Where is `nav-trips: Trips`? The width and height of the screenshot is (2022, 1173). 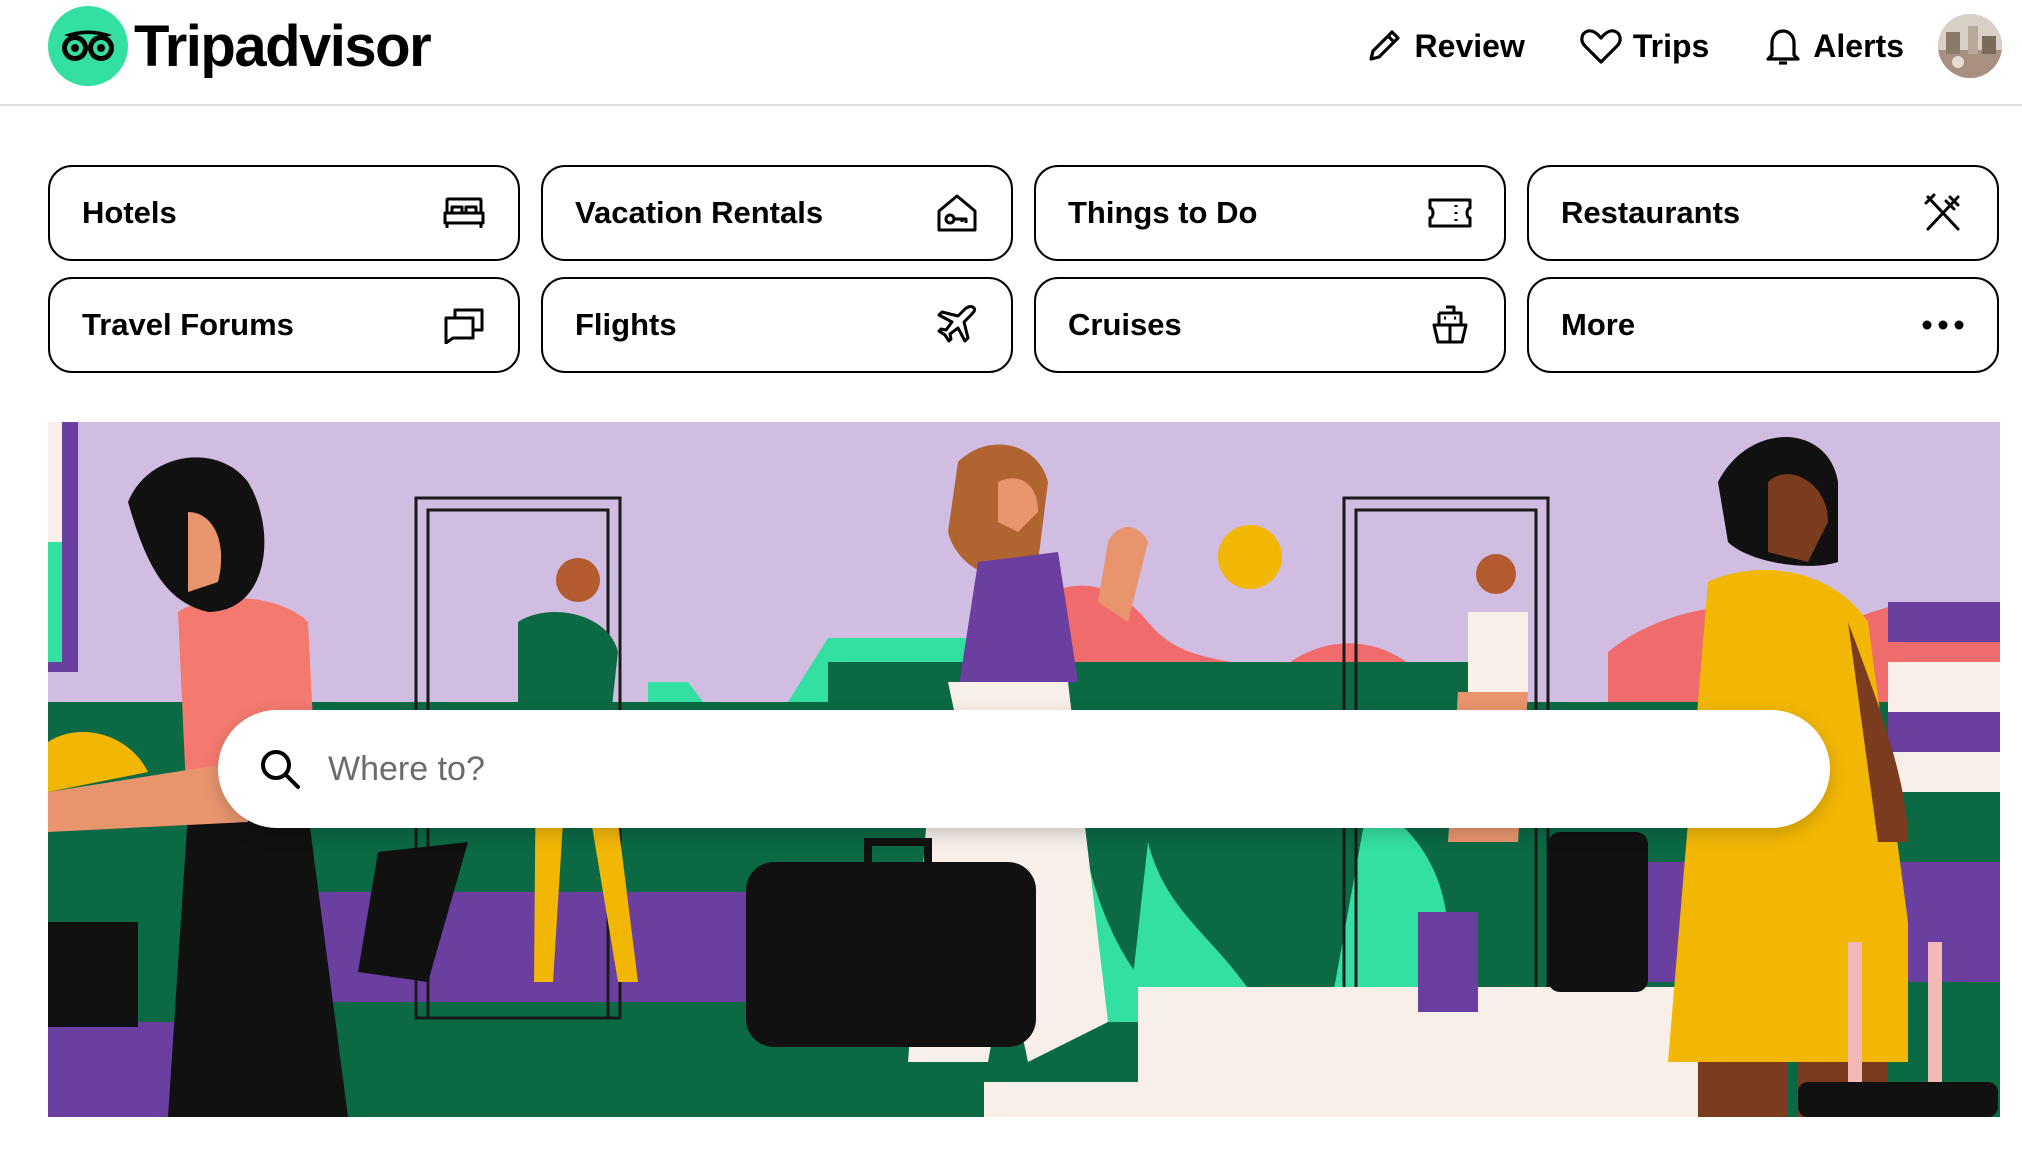 nav-trips: Trips is located at coordinates (1644, 46).